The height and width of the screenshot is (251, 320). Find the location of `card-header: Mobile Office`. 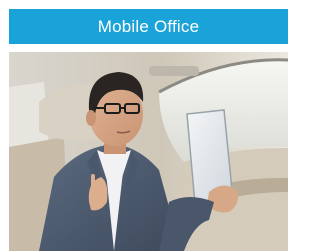

card-header: Mobile Office is located at coordinates (148, 26).